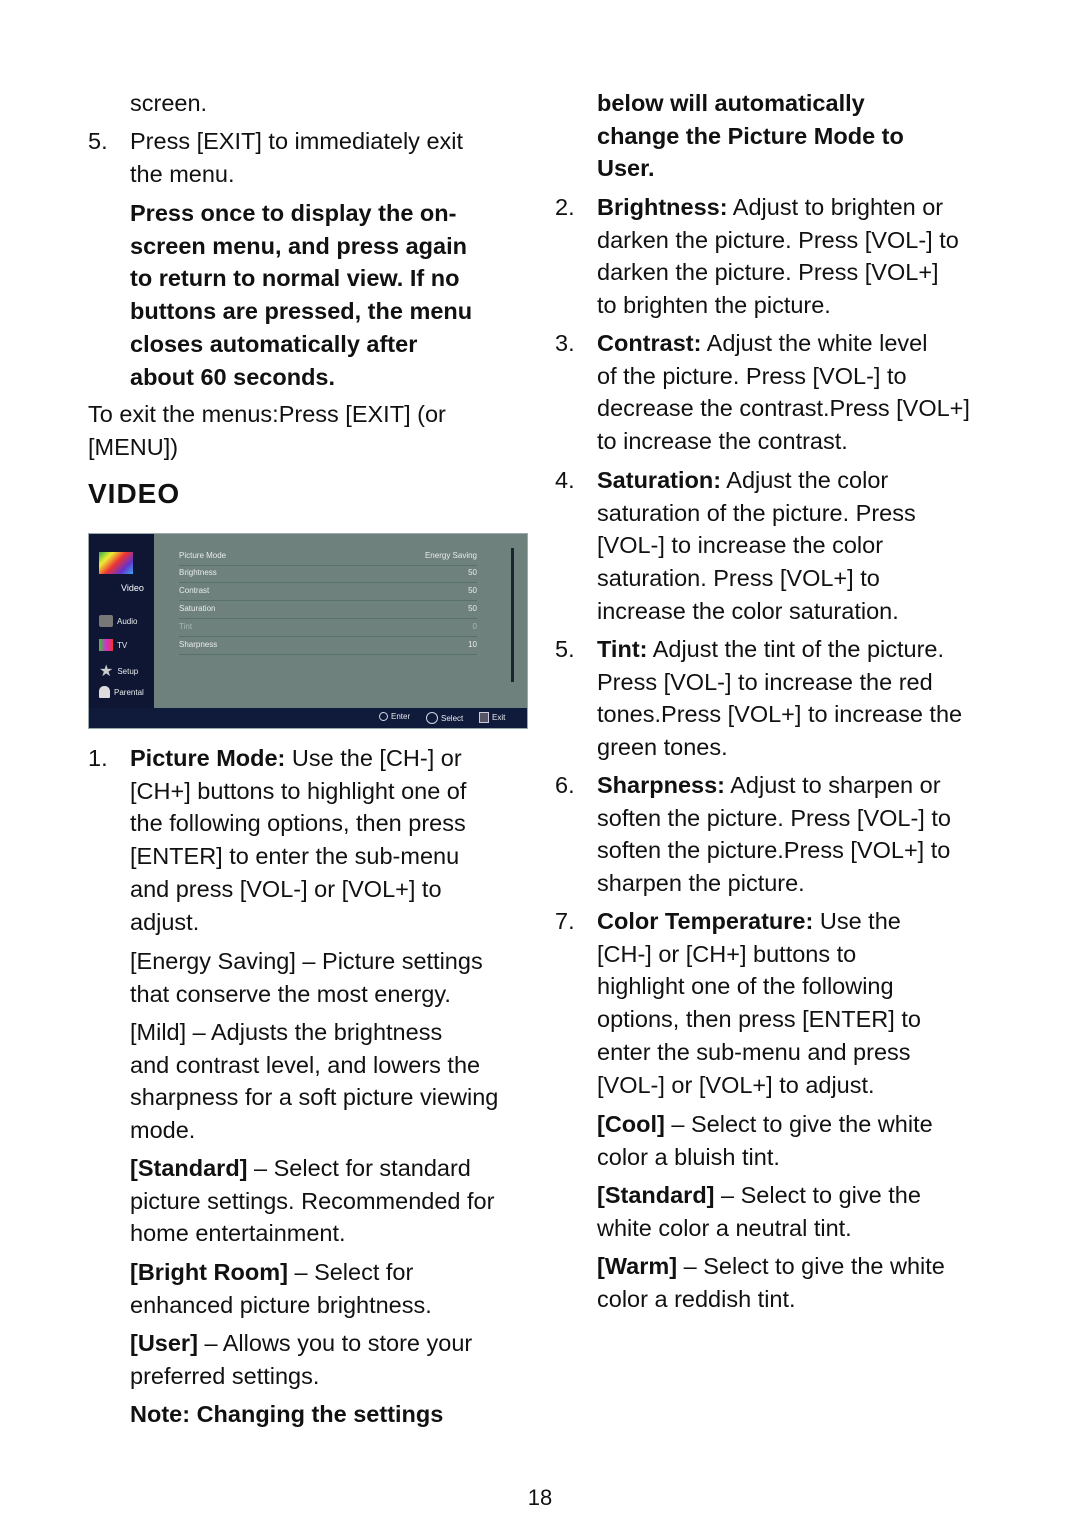  I want to click on speaker-icon, so click(106, 621).